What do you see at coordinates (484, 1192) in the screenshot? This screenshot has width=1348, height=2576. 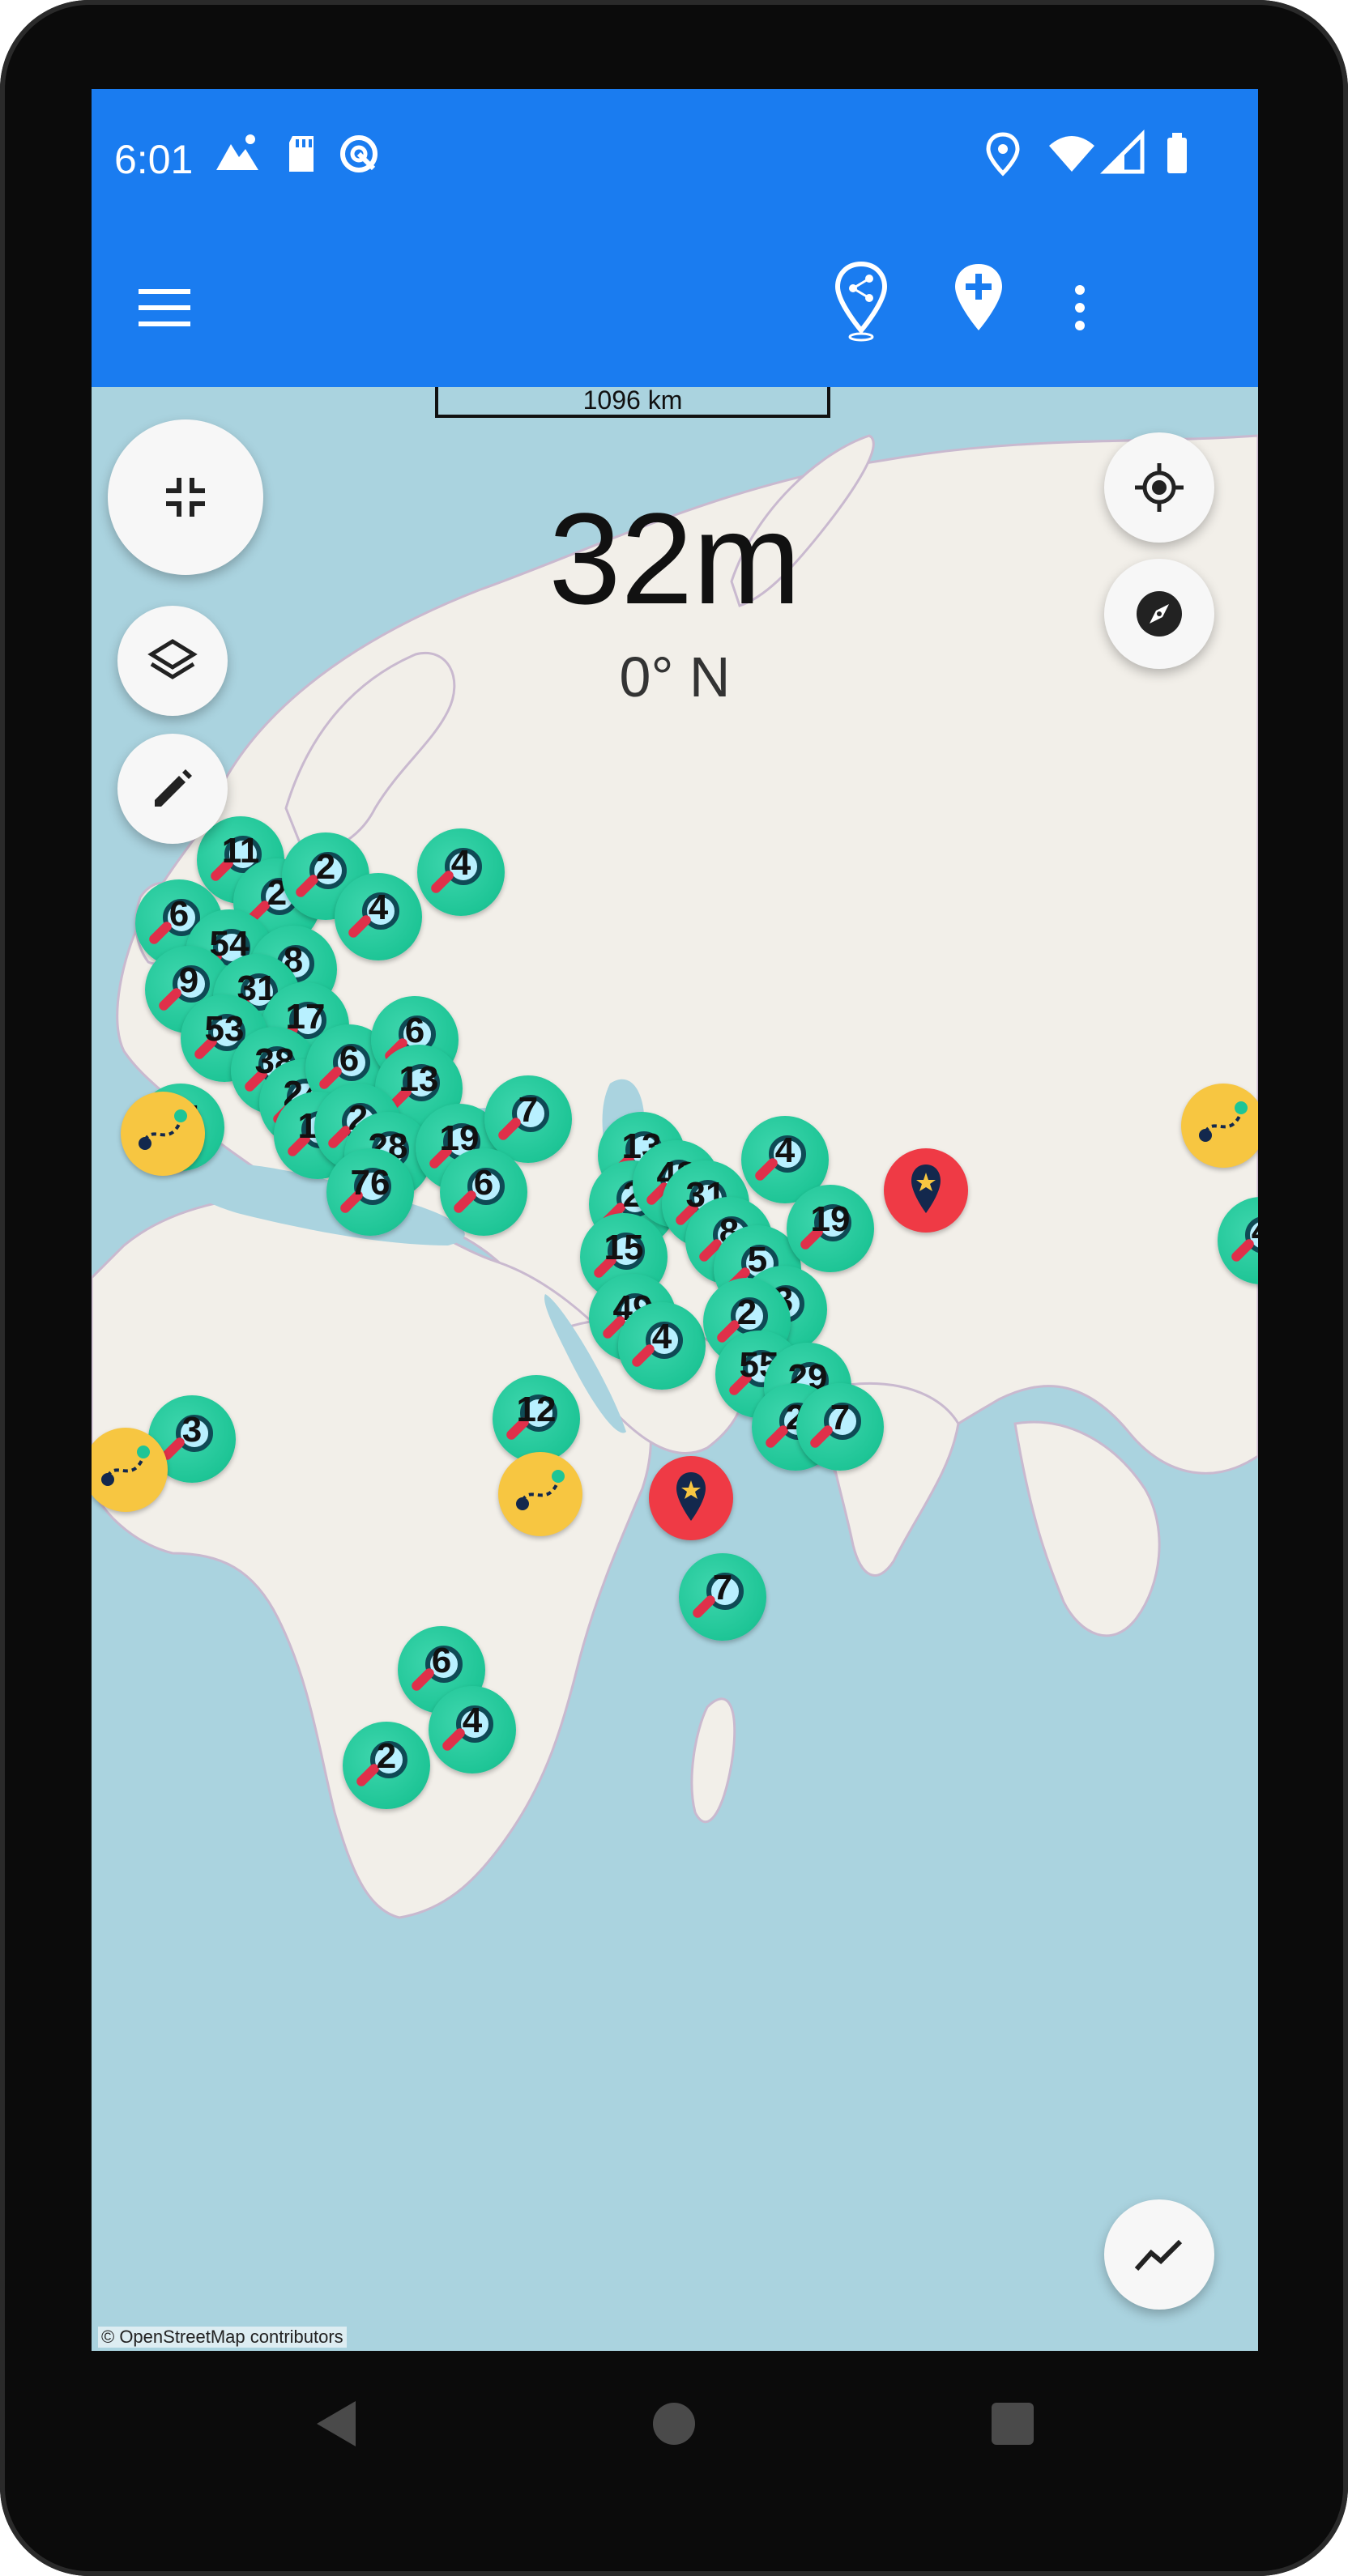 I see `poi-cluster: 6` at bounding box center [484, 1192].